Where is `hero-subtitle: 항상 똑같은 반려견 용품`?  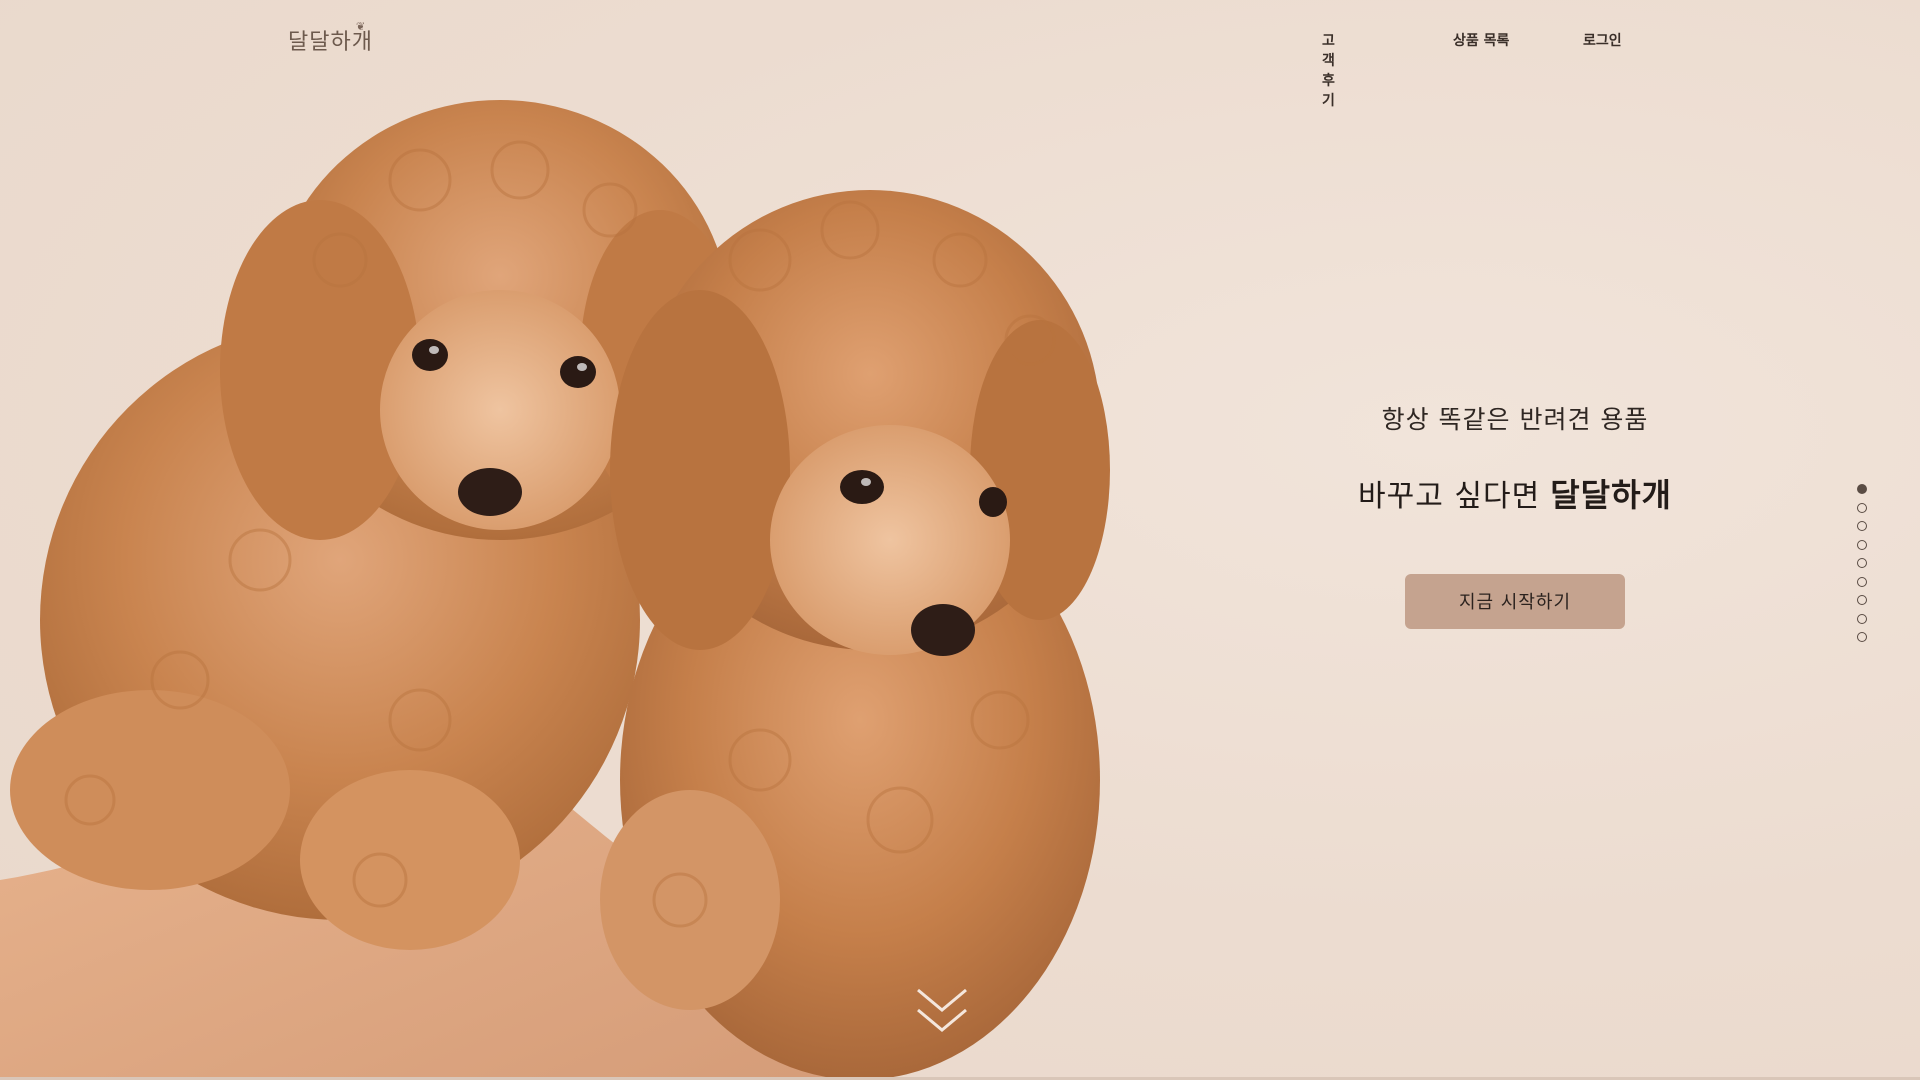 hero-subtitle: 항상 똑같은 반려견 용품 is located at coordinates (1515, 419).